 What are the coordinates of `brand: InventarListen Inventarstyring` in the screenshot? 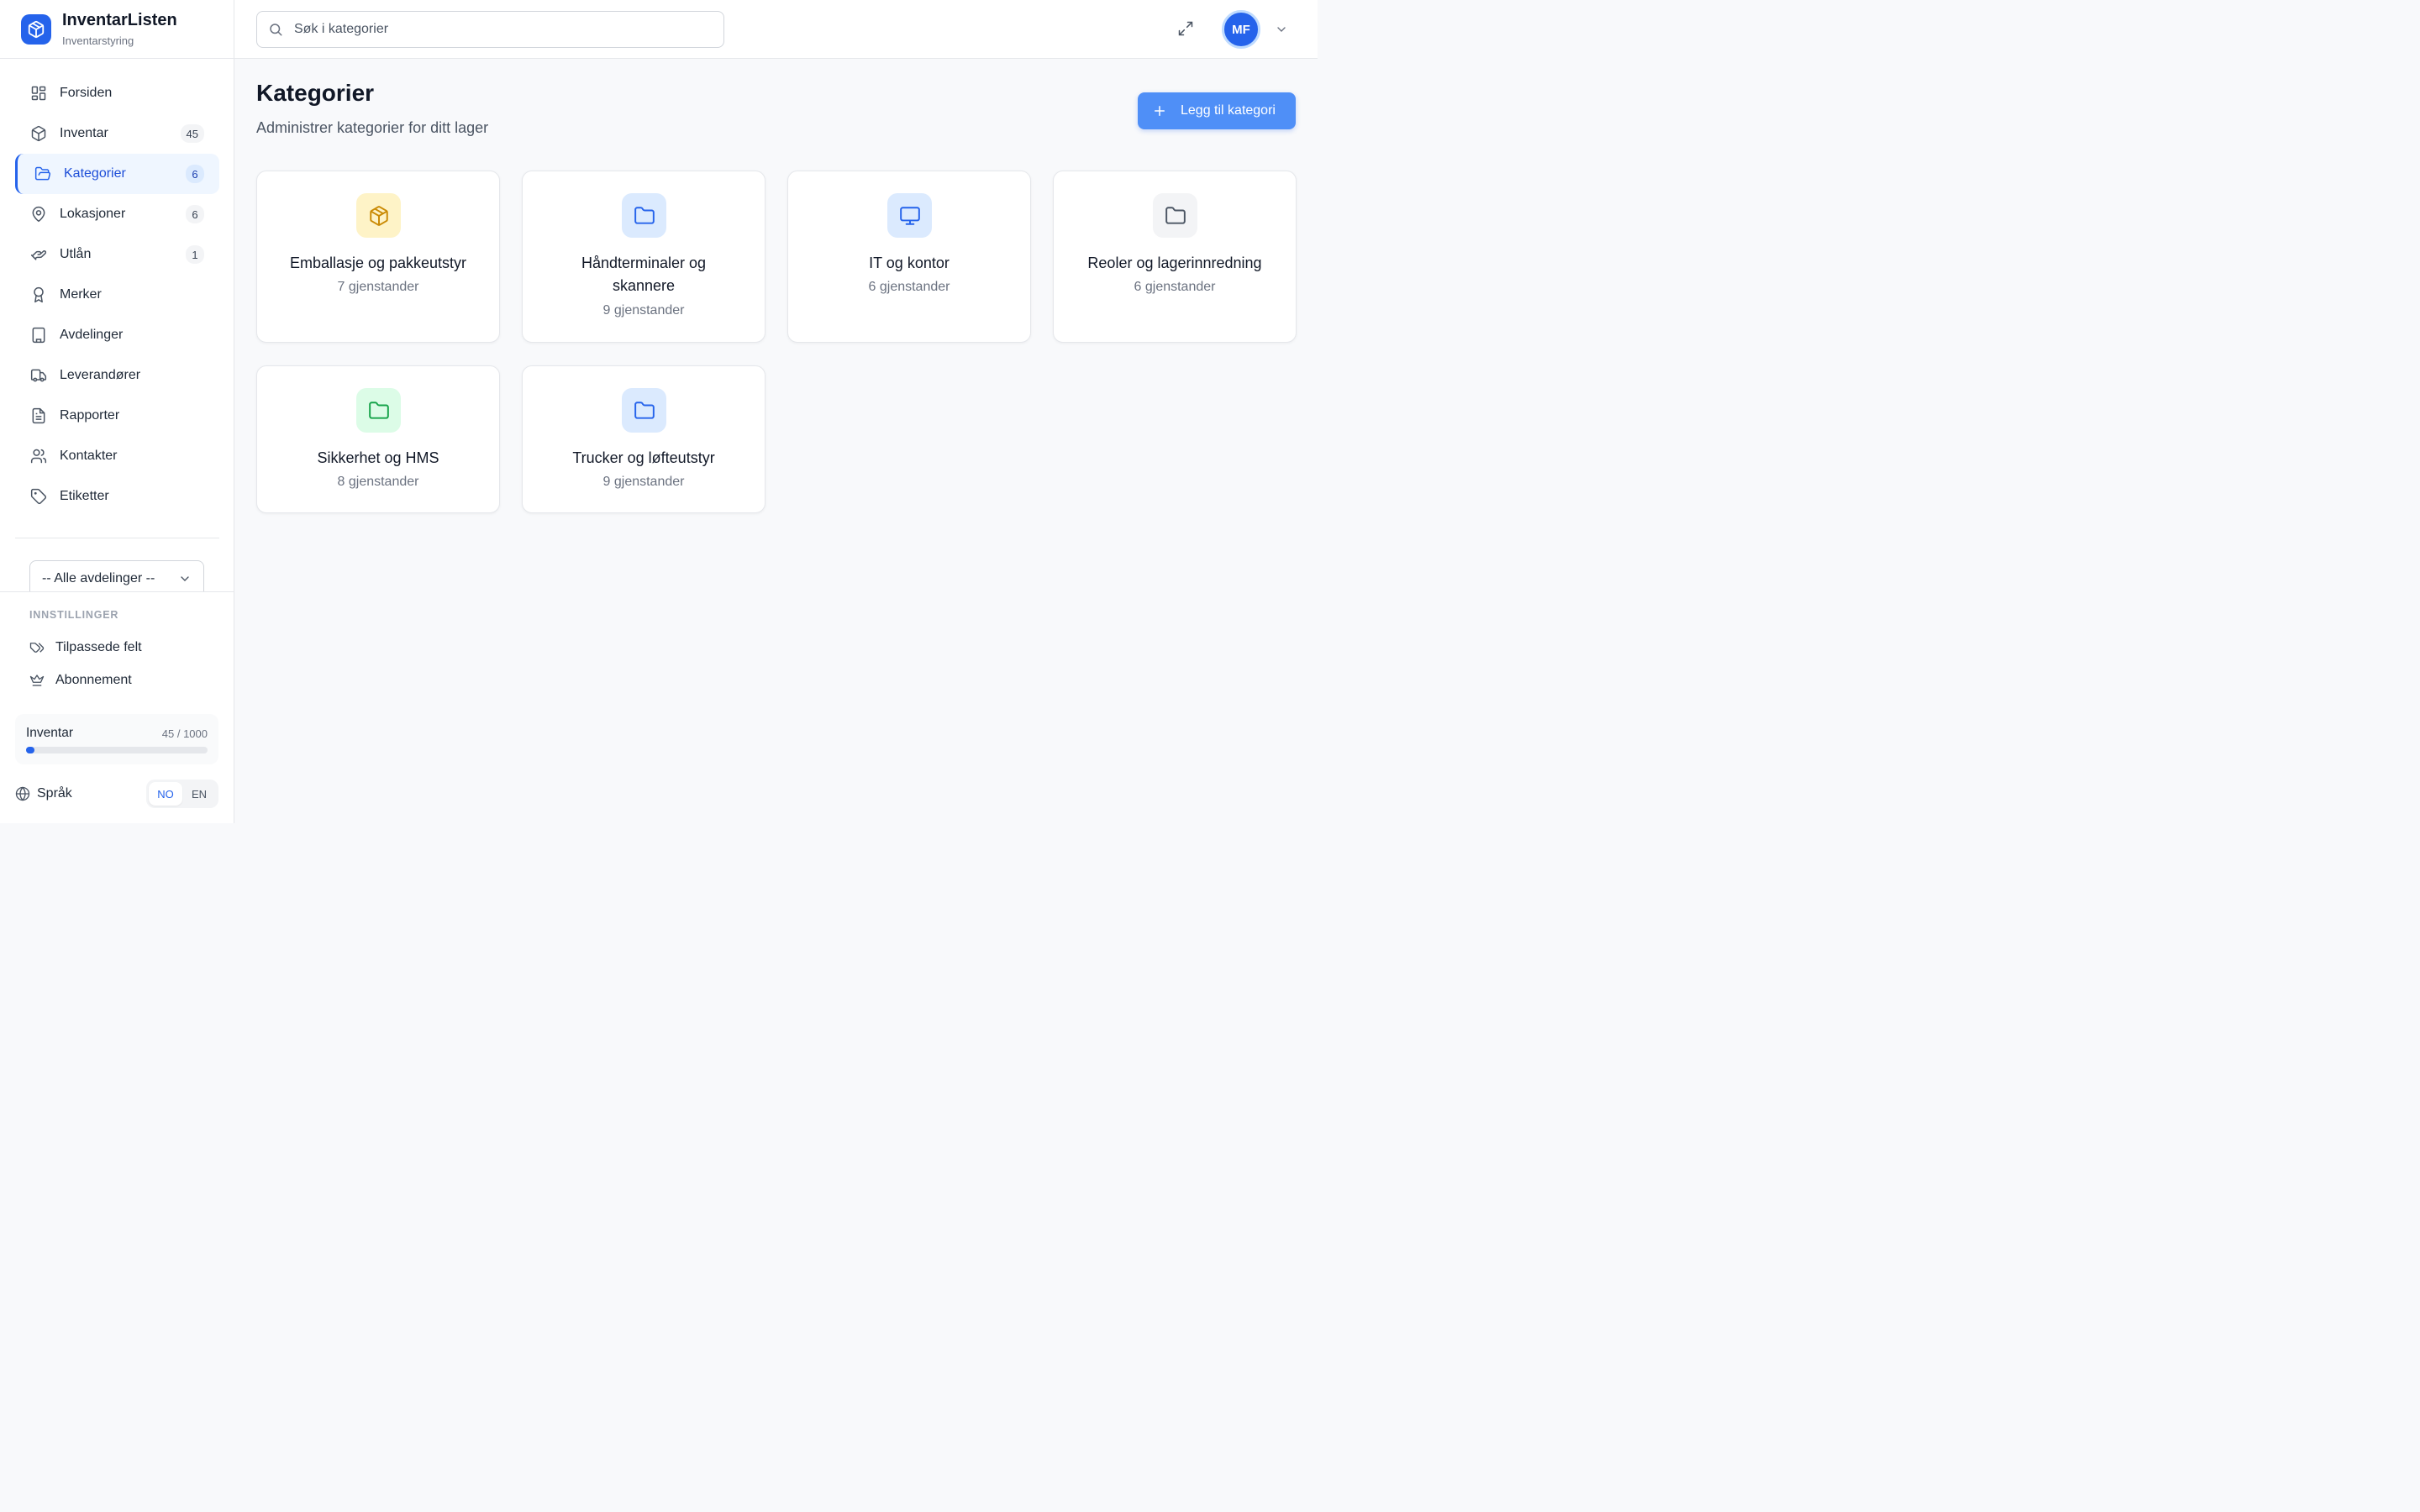 It's located at (117, 29).